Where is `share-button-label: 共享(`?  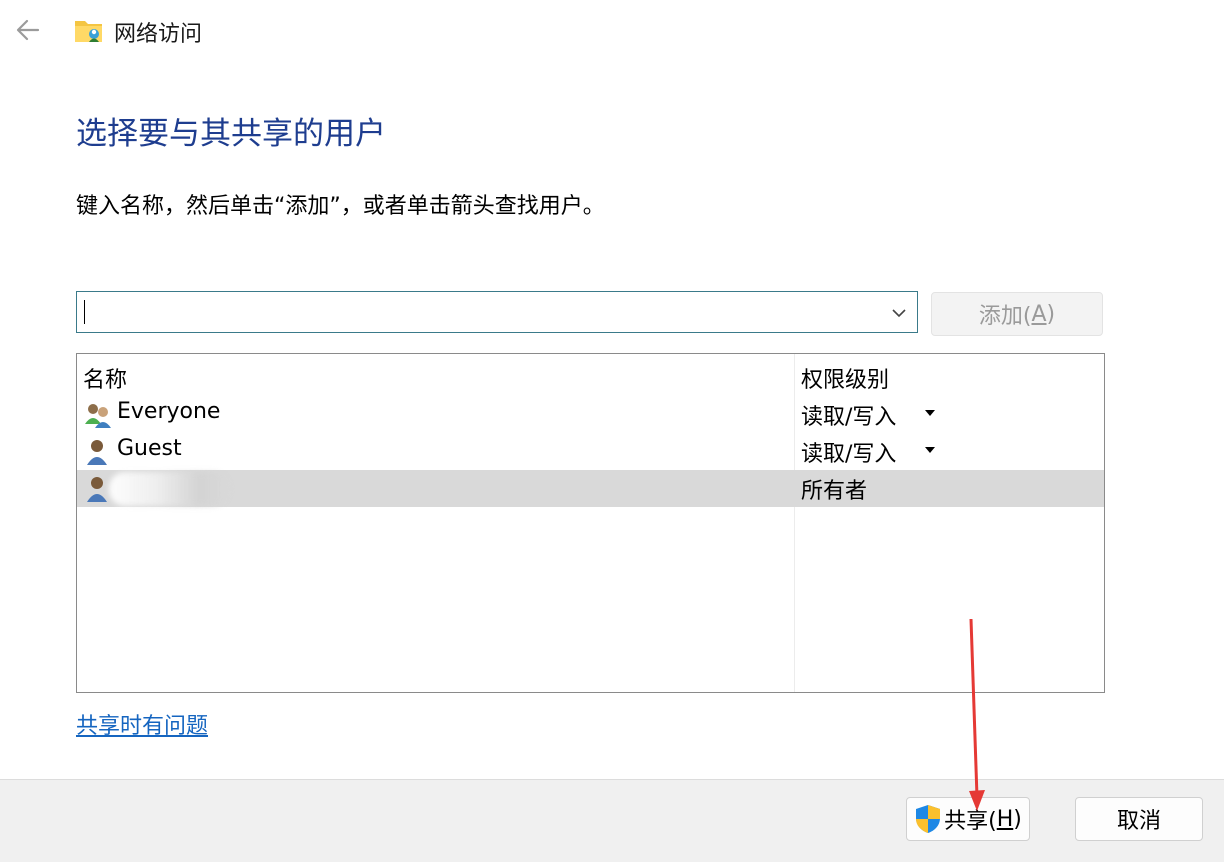
share-button-label: 共享( is located at coordinates (970, 821).